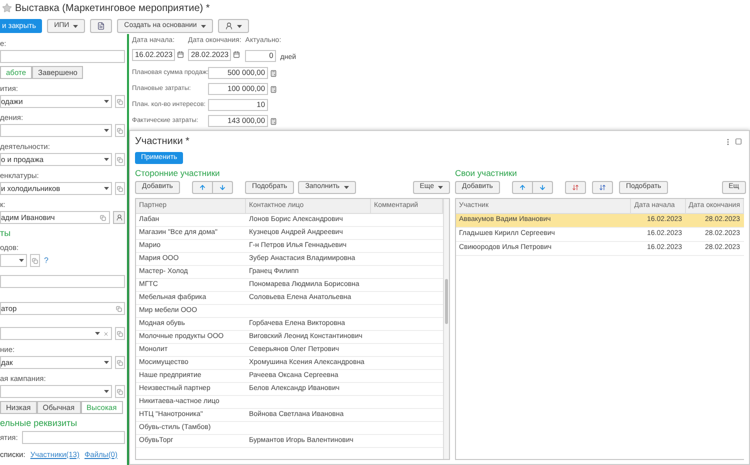 The image size is (750, 465). I want to click on section-header: Сторонние участники, so click(178, 173).